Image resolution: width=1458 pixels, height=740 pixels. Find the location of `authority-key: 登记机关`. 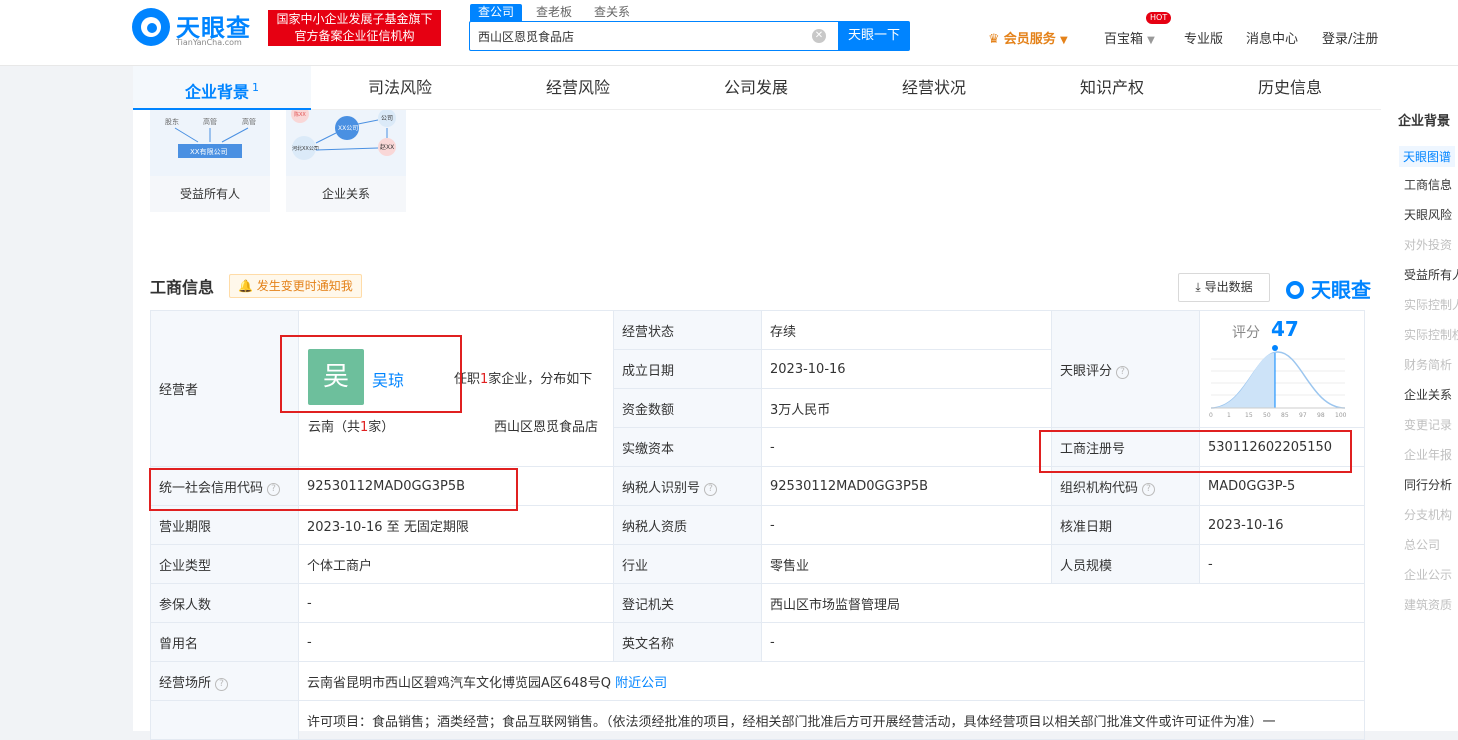

authority-key: 登记机关 is located at coordinates (687, 603).